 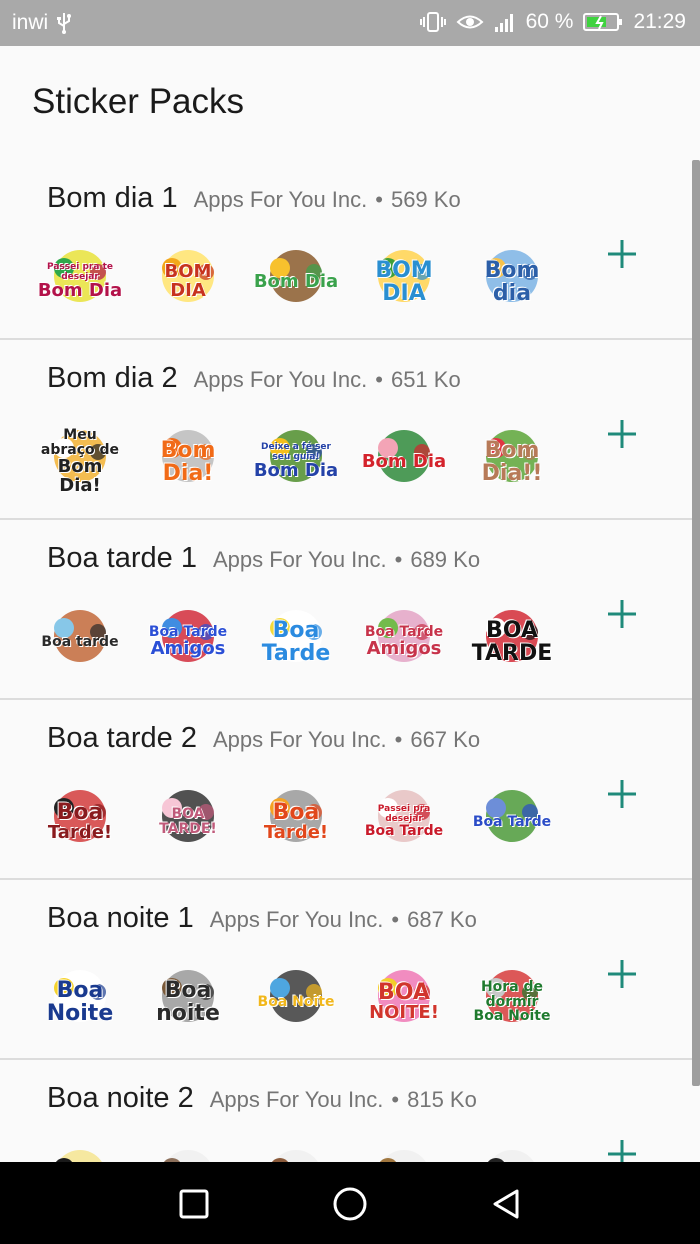 I want to click on sticker-text: Boa Noite, so click(x=80, y=1002).